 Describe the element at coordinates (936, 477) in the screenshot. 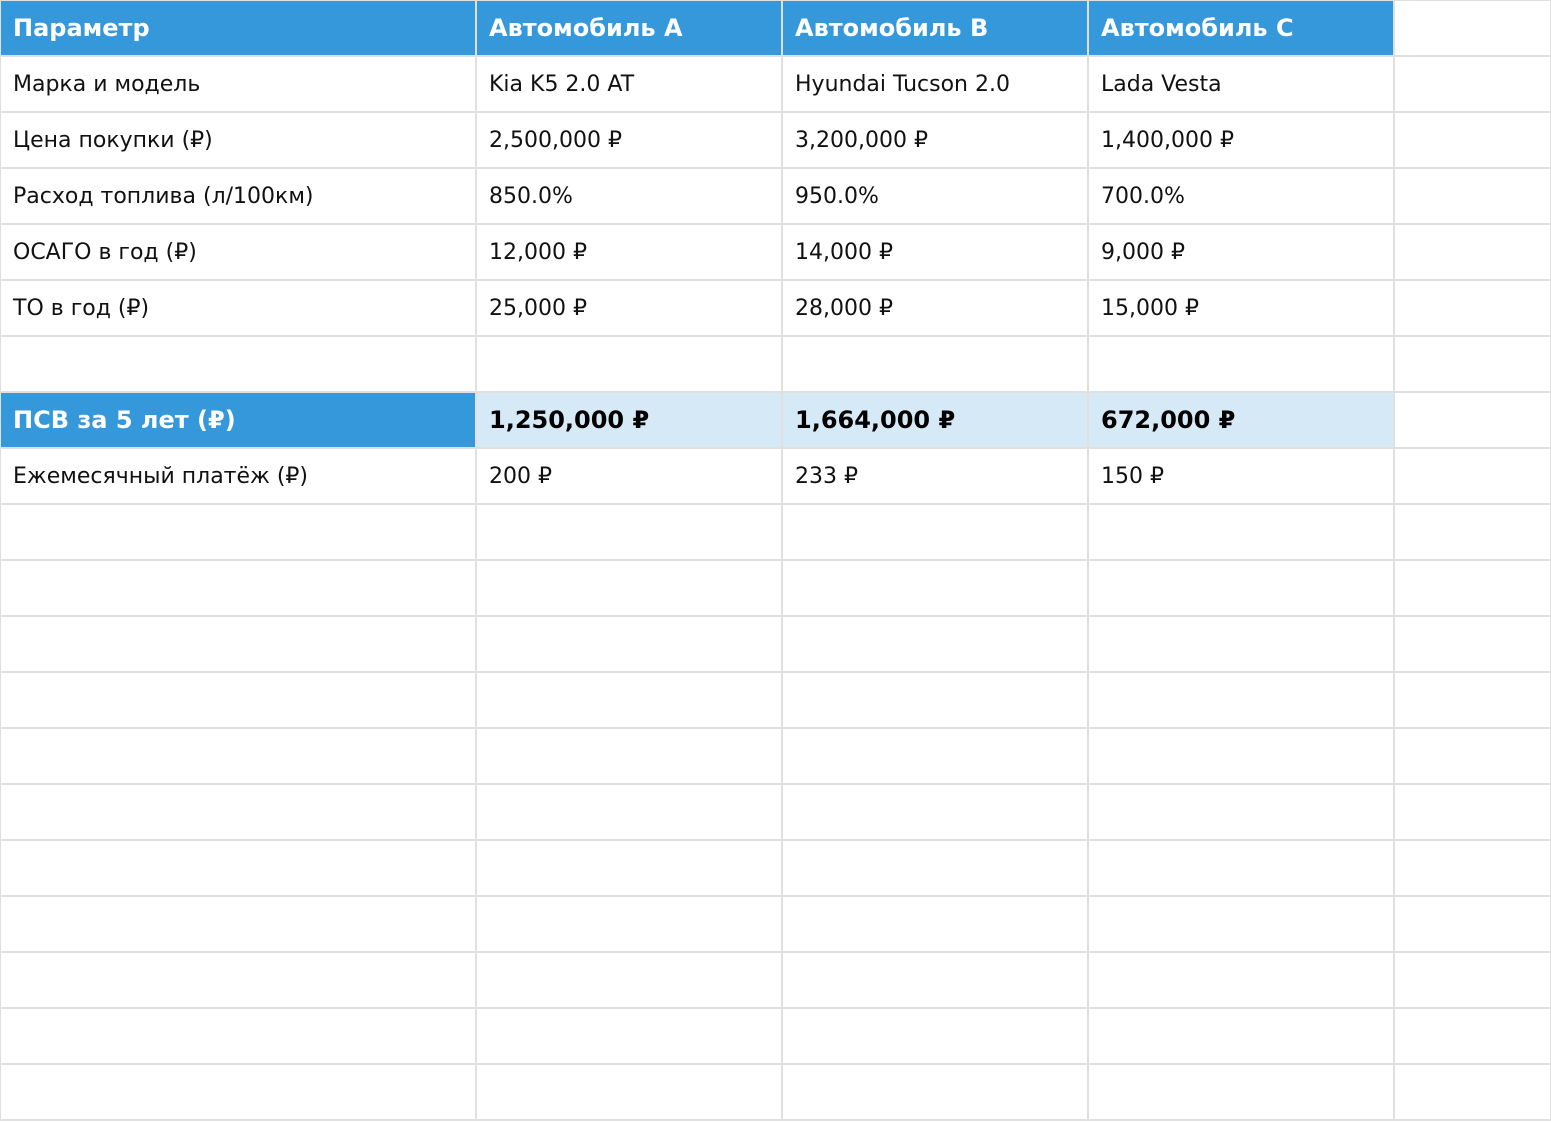

I see `table-cell: 233 ₽` at that location.